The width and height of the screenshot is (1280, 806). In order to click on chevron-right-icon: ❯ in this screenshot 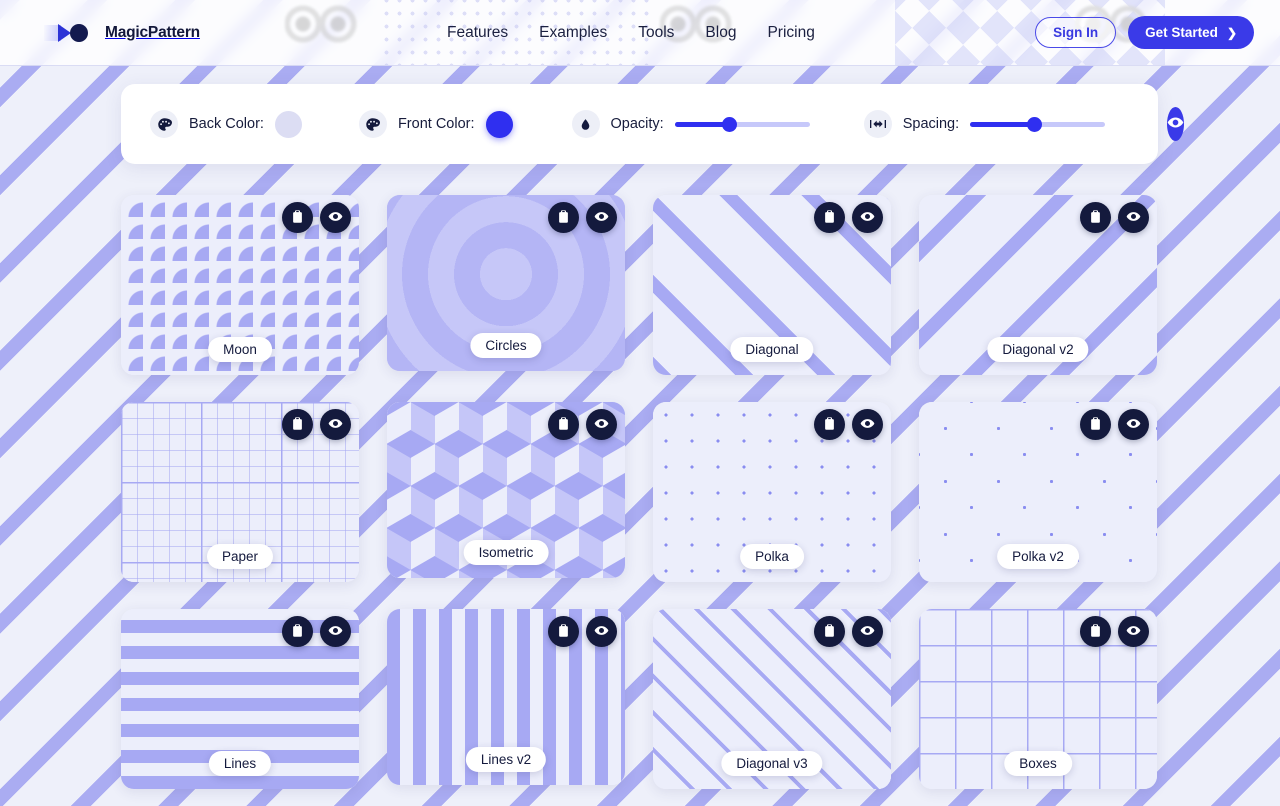, I will do `click(1231, 32)`.